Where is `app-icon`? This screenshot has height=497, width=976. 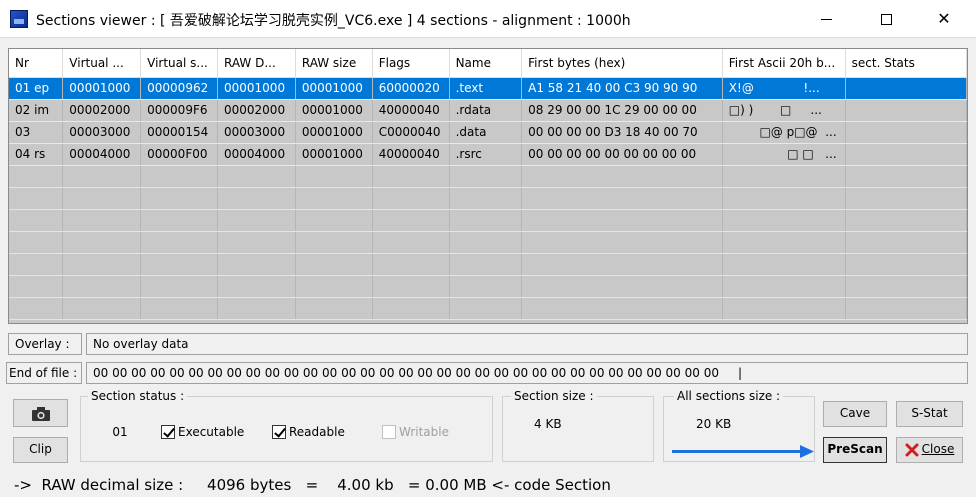
app-icon is located at coordinates (19, 19).